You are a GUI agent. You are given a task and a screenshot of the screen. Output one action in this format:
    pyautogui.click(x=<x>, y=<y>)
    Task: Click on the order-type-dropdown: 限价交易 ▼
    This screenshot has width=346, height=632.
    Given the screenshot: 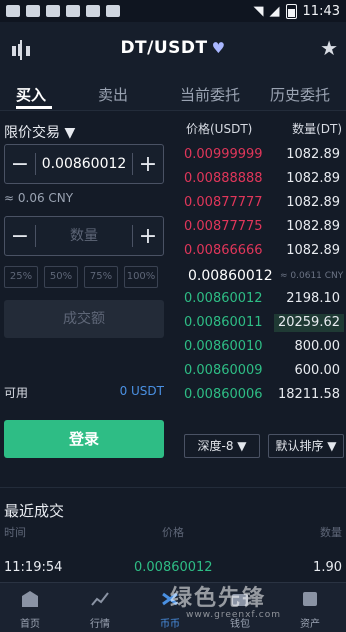 What is the action you would take?
    pyautogui.click(x=39, y=132)
    